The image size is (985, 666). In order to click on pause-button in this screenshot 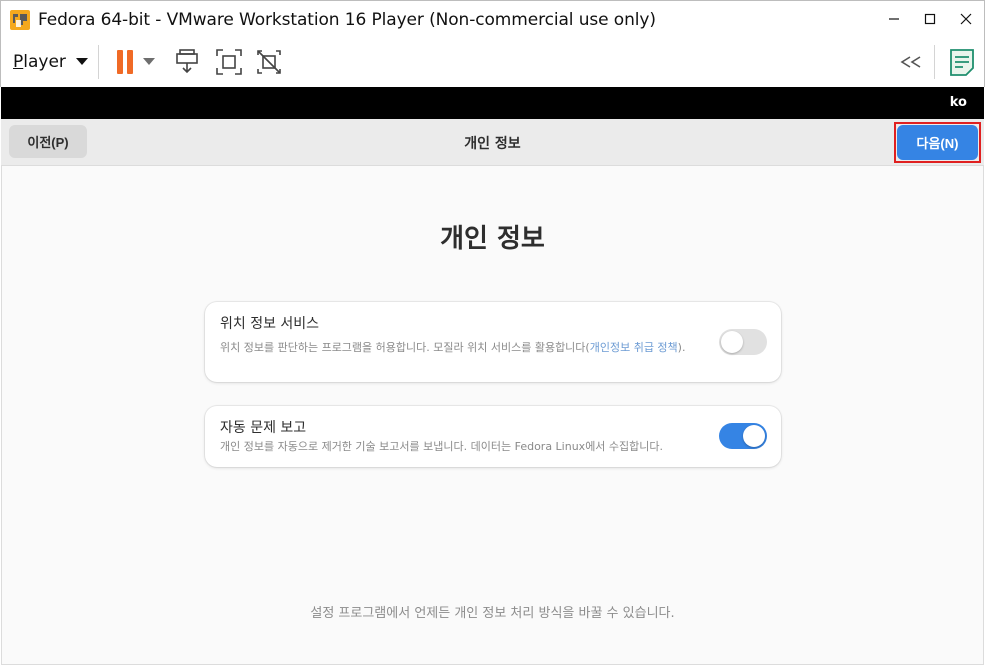, I will do `click(125, 62)`.